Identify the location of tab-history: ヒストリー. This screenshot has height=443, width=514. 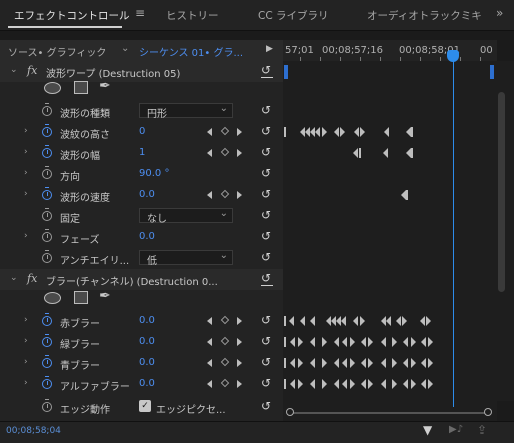
(192, 15).